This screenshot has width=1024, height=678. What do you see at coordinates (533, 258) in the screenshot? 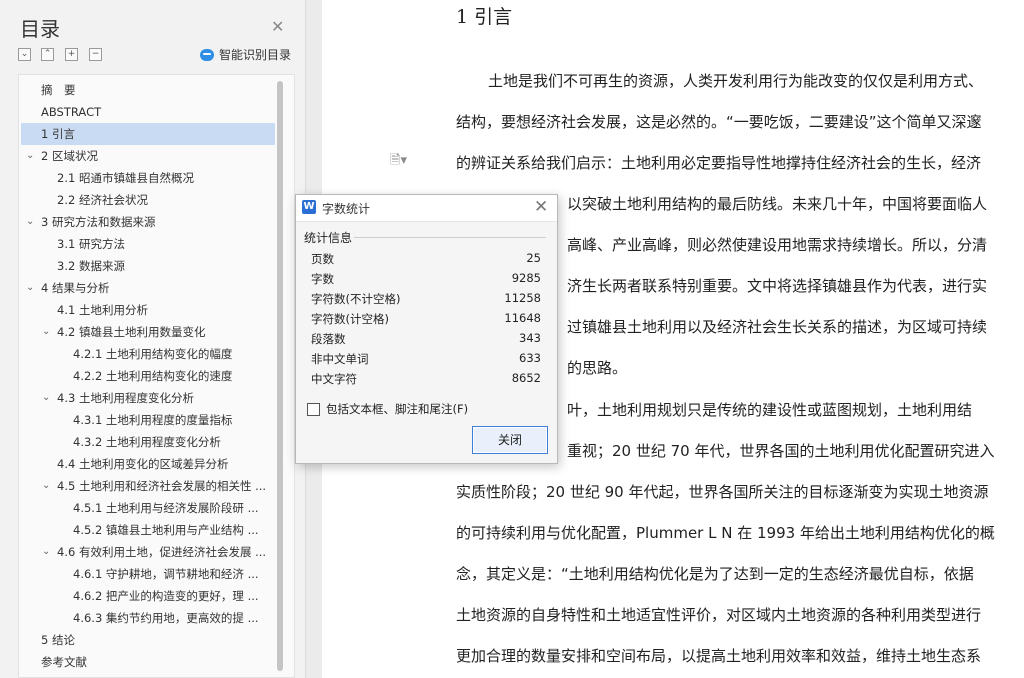
I see `stat-value: 25` at bounding box center [533, 258].